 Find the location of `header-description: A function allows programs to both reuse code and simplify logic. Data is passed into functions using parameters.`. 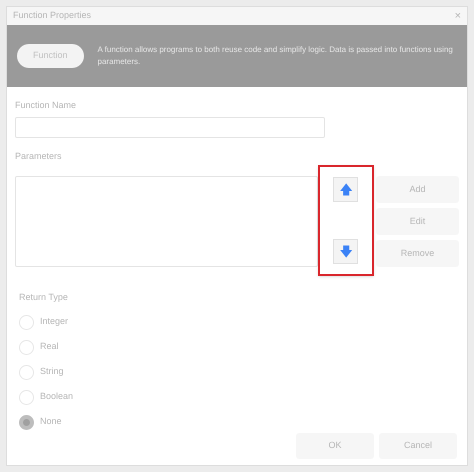

header-description: A function allows programs to both reuse code and simplify logic. Data is passed into functions using parameters. is located at coordinates (276, 56).